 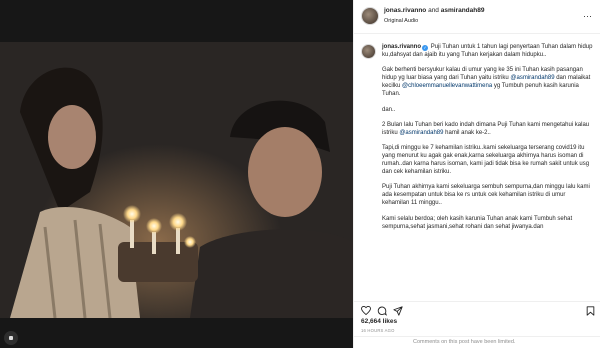 I want to click on header-usernames: jonas.rivanno and asmirandah89, so click(x=434, y=11).